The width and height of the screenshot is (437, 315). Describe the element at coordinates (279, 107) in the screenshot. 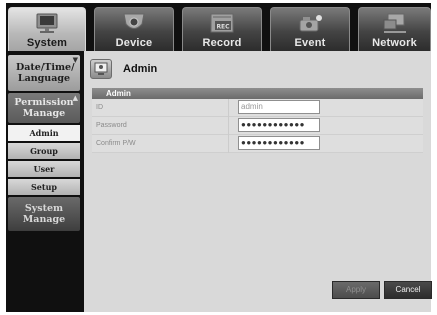

I see `id-input: admin` at that location.